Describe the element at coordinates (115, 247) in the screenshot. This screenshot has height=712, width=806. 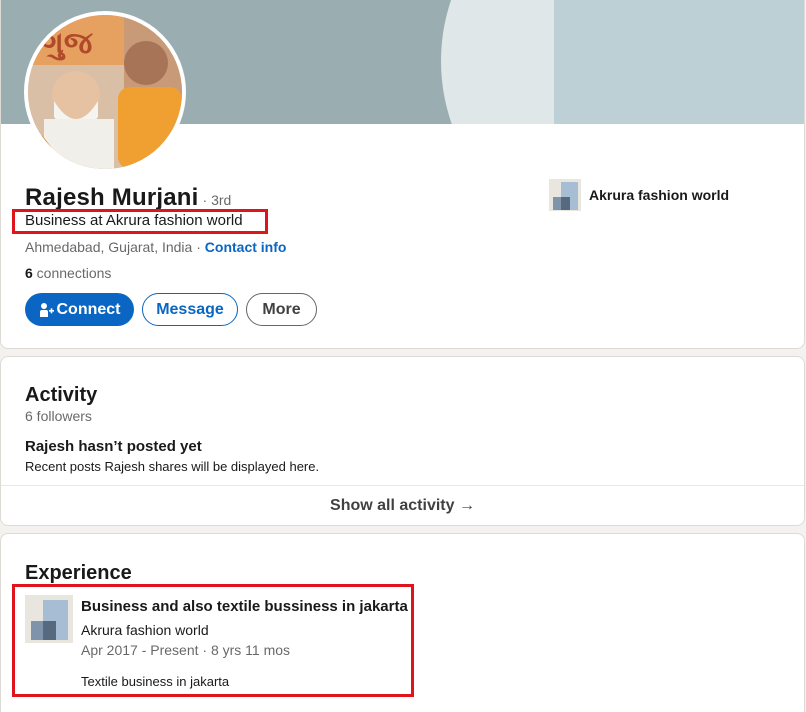
I see `location-text: Ahmedabad, Gujarat, India ·` at that location.